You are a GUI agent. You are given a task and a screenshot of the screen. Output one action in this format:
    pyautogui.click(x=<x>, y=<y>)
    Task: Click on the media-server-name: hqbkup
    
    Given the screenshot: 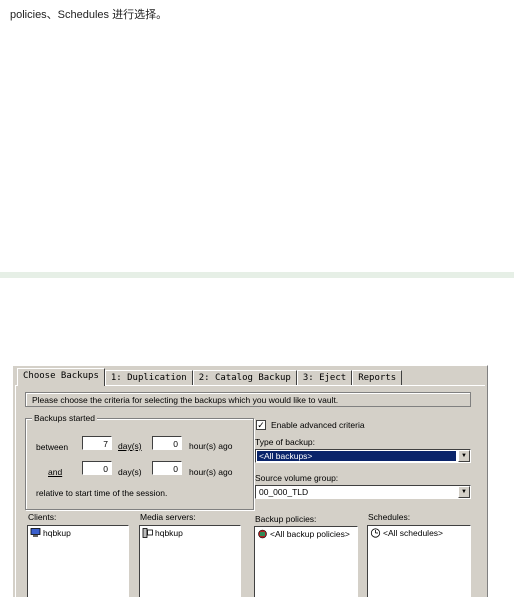 What is the action you would take?
    pyautogui.click(x=169, y=533)
    